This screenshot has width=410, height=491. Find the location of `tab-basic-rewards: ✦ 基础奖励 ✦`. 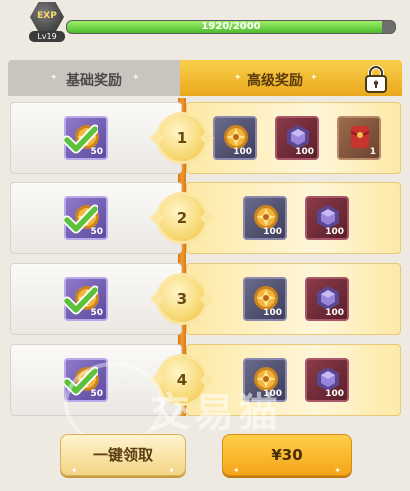

tab-basic-rewards: ✦ 基础奖励 ✦ is located at coordinates (94, 78).